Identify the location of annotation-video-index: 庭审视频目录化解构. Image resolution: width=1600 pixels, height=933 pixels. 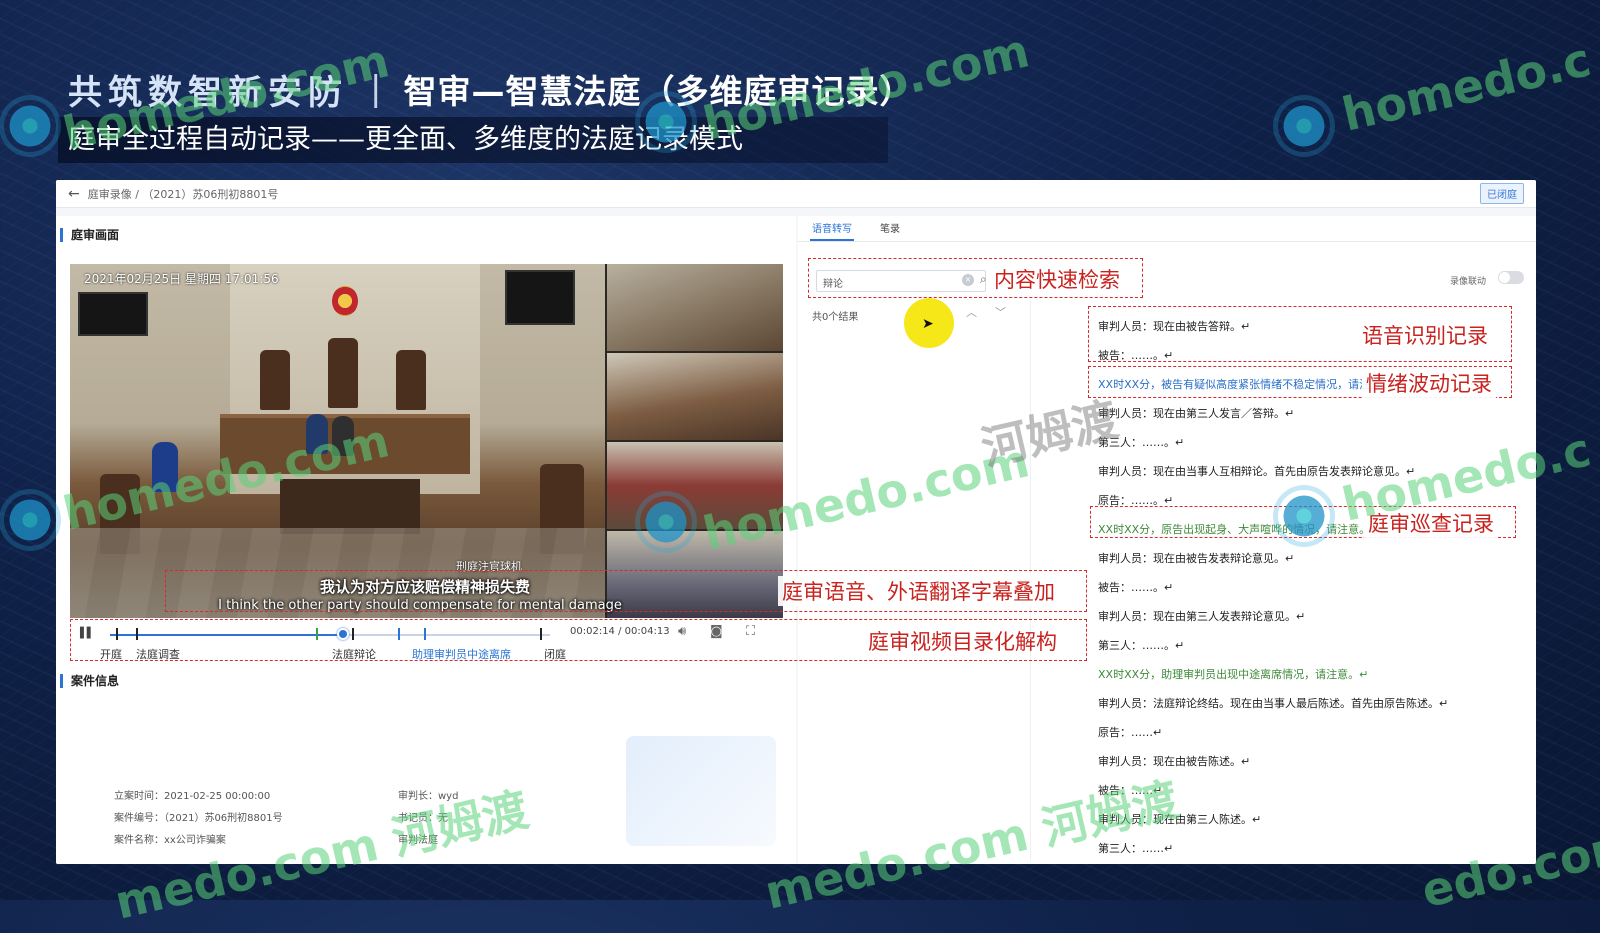
(962, 642).